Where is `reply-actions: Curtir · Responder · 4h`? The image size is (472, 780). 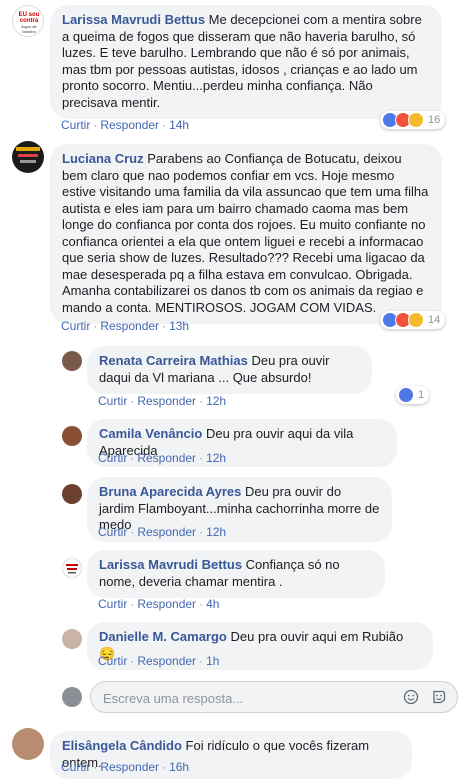 reply-actions: Curtir · Responder · 4h is located at coordinates (159, 604).